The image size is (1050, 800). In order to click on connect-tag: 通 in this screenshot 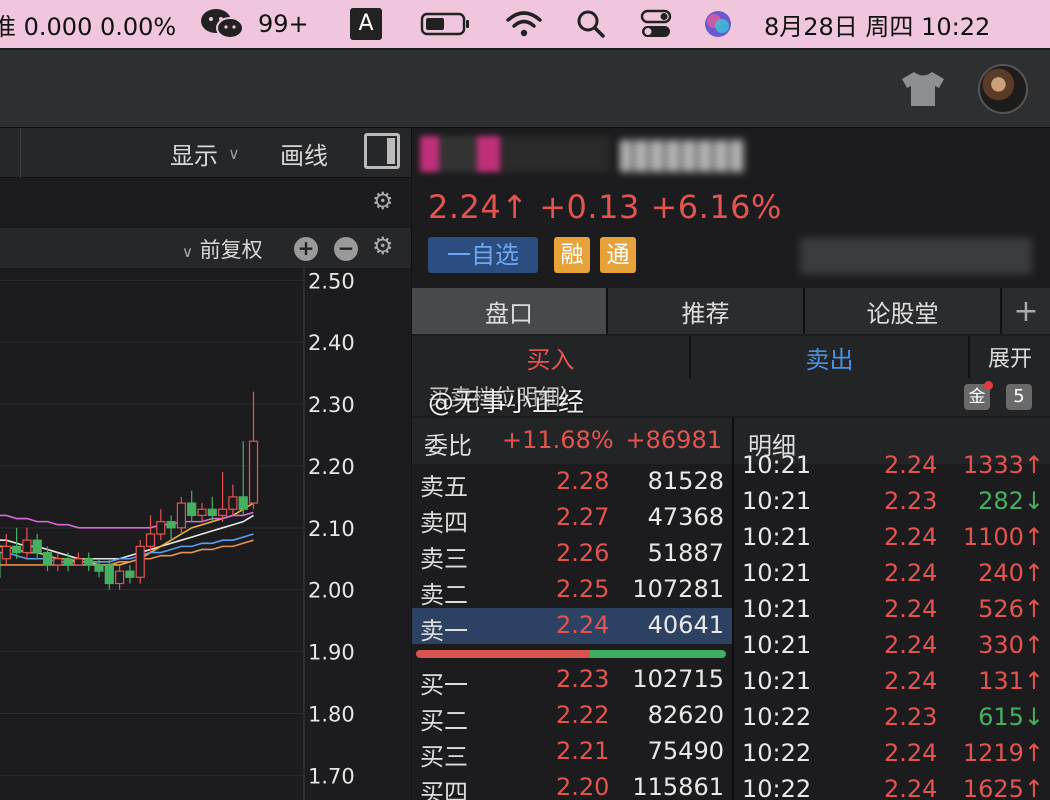, I will do `click(618, 255)`.